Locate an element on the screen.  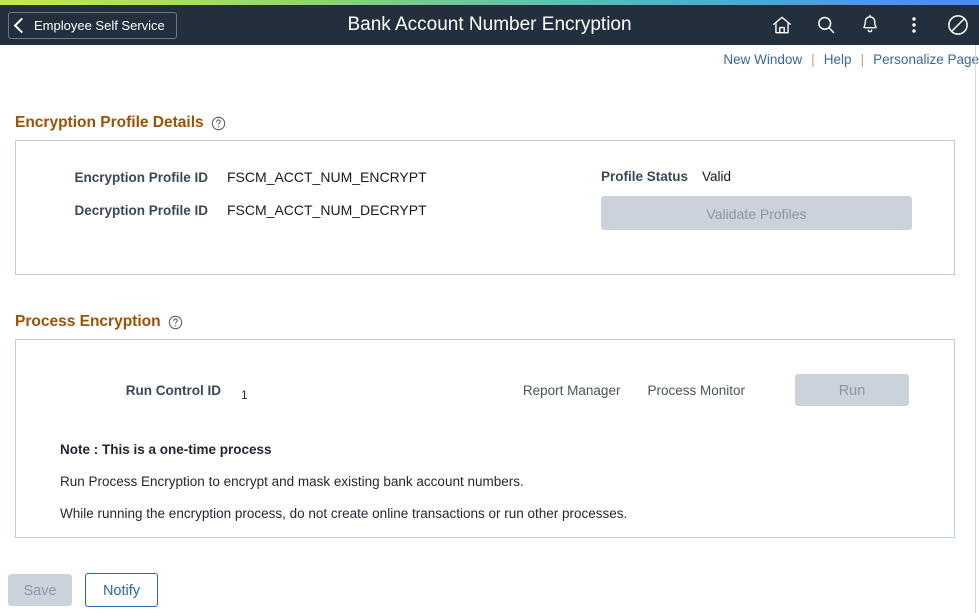
notification-bell-icon is located at coordinates (870, 25).